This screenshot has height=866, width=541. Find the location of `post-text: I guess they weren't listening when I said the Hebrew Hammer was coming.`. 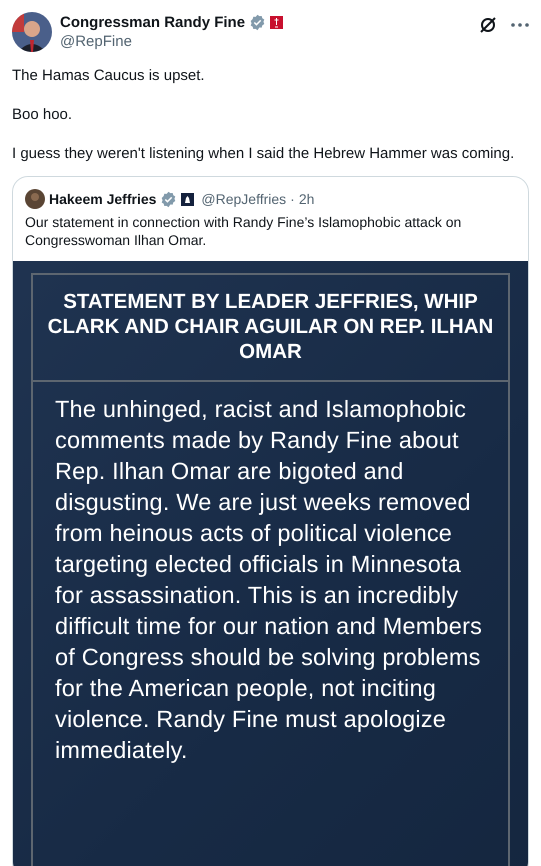

post-text: I guess they weren't listening when I said the Hebrew Hammer was coming. is located at coordinates (264, 154).